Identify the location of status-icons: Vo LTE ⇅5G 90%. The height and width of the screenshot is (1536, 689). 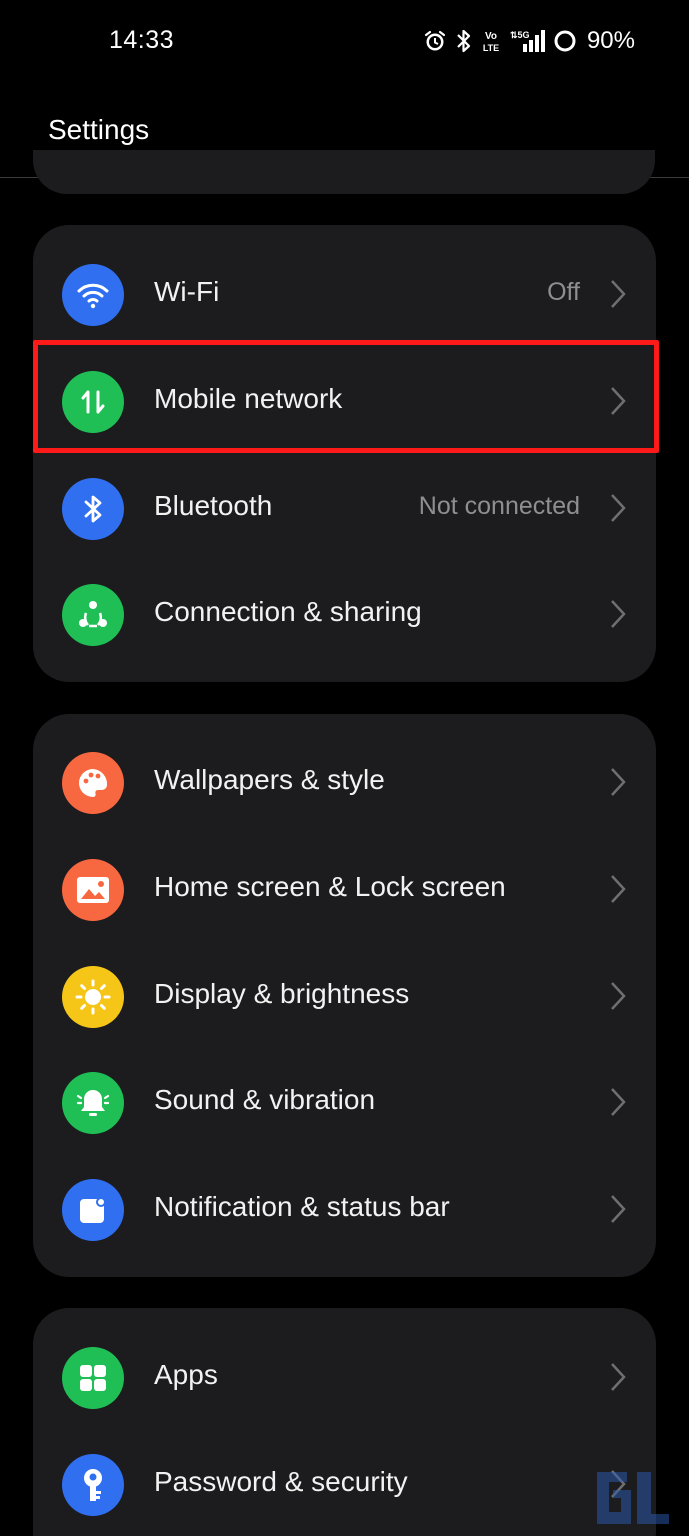
(529, 41).